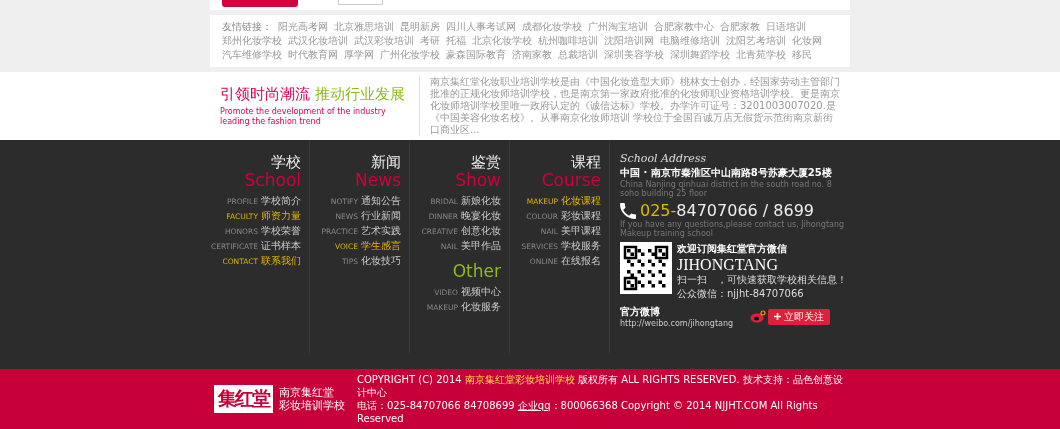  Describe the element at coordinates (272, 180) in the screenshot. I see `column-title-en: School` at that location.